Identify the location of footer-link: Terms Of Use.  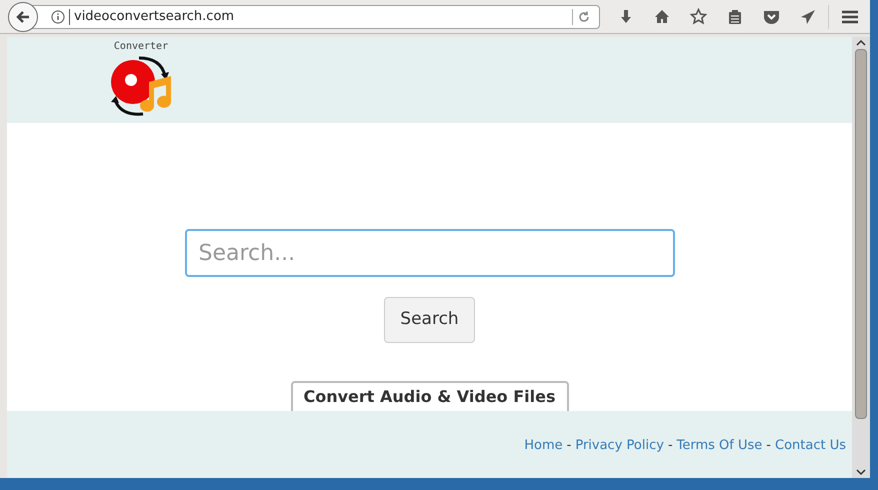
(719, 446).